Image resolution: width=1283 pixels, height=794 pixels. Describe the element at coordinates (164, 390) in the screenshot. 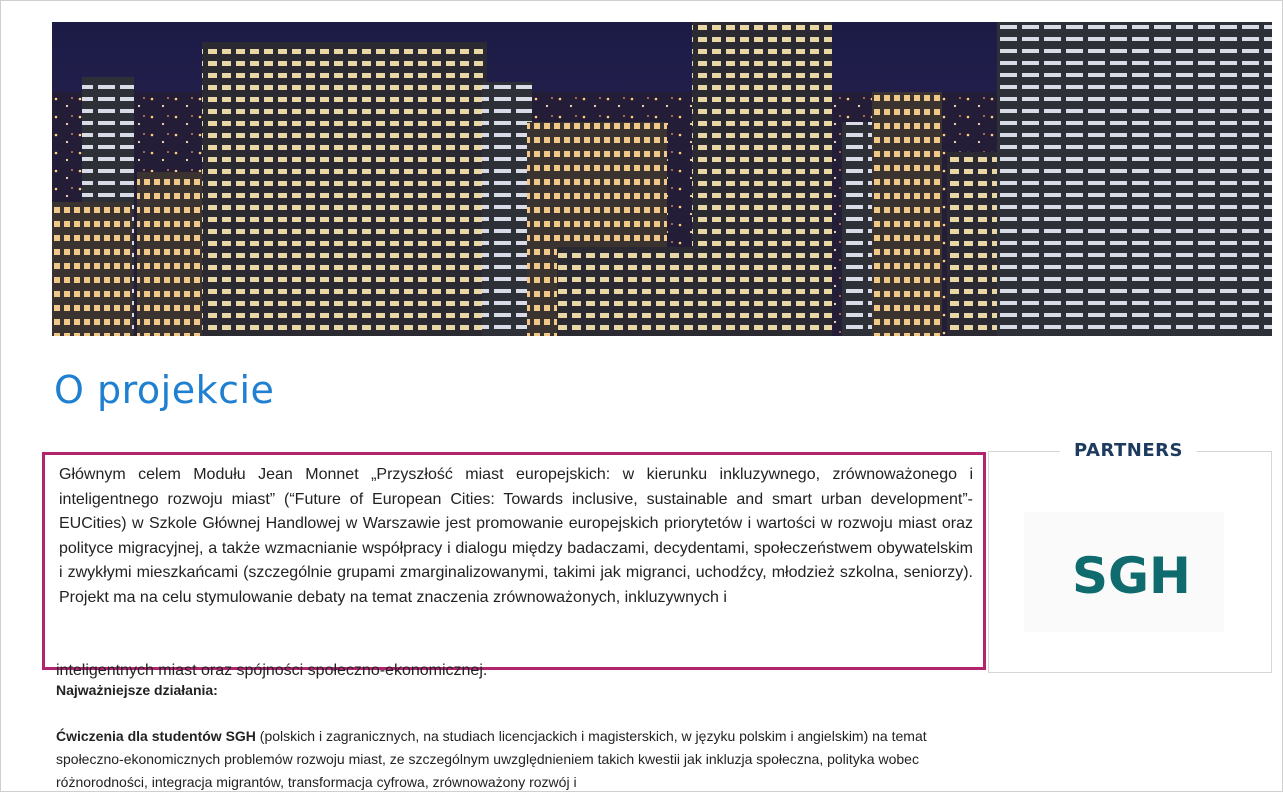

I see `page-title: O projekcie` at that location.